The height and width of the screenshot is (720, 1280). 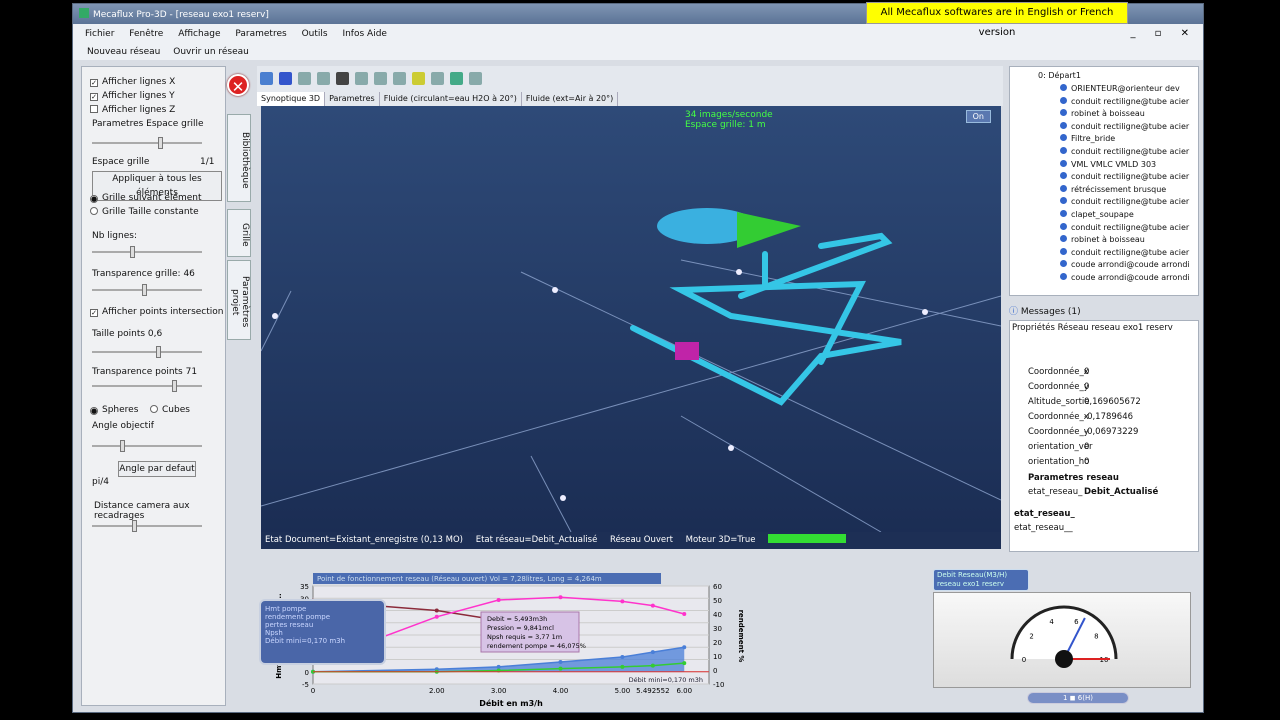 What do you see at coordinates (981, 580) in the screenshot?
I see `gauge-title: Debit Reseau(M3/H) reseau exo1 reserv` at bounding box center [981, 580].